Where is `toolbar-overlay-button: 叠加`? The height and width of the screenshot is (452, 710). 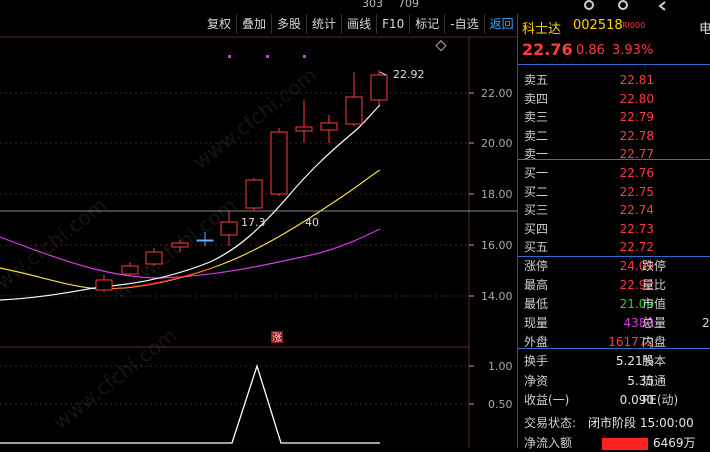
toolbar-overlay-button: 叠加 is located at coordinates (255, 24).